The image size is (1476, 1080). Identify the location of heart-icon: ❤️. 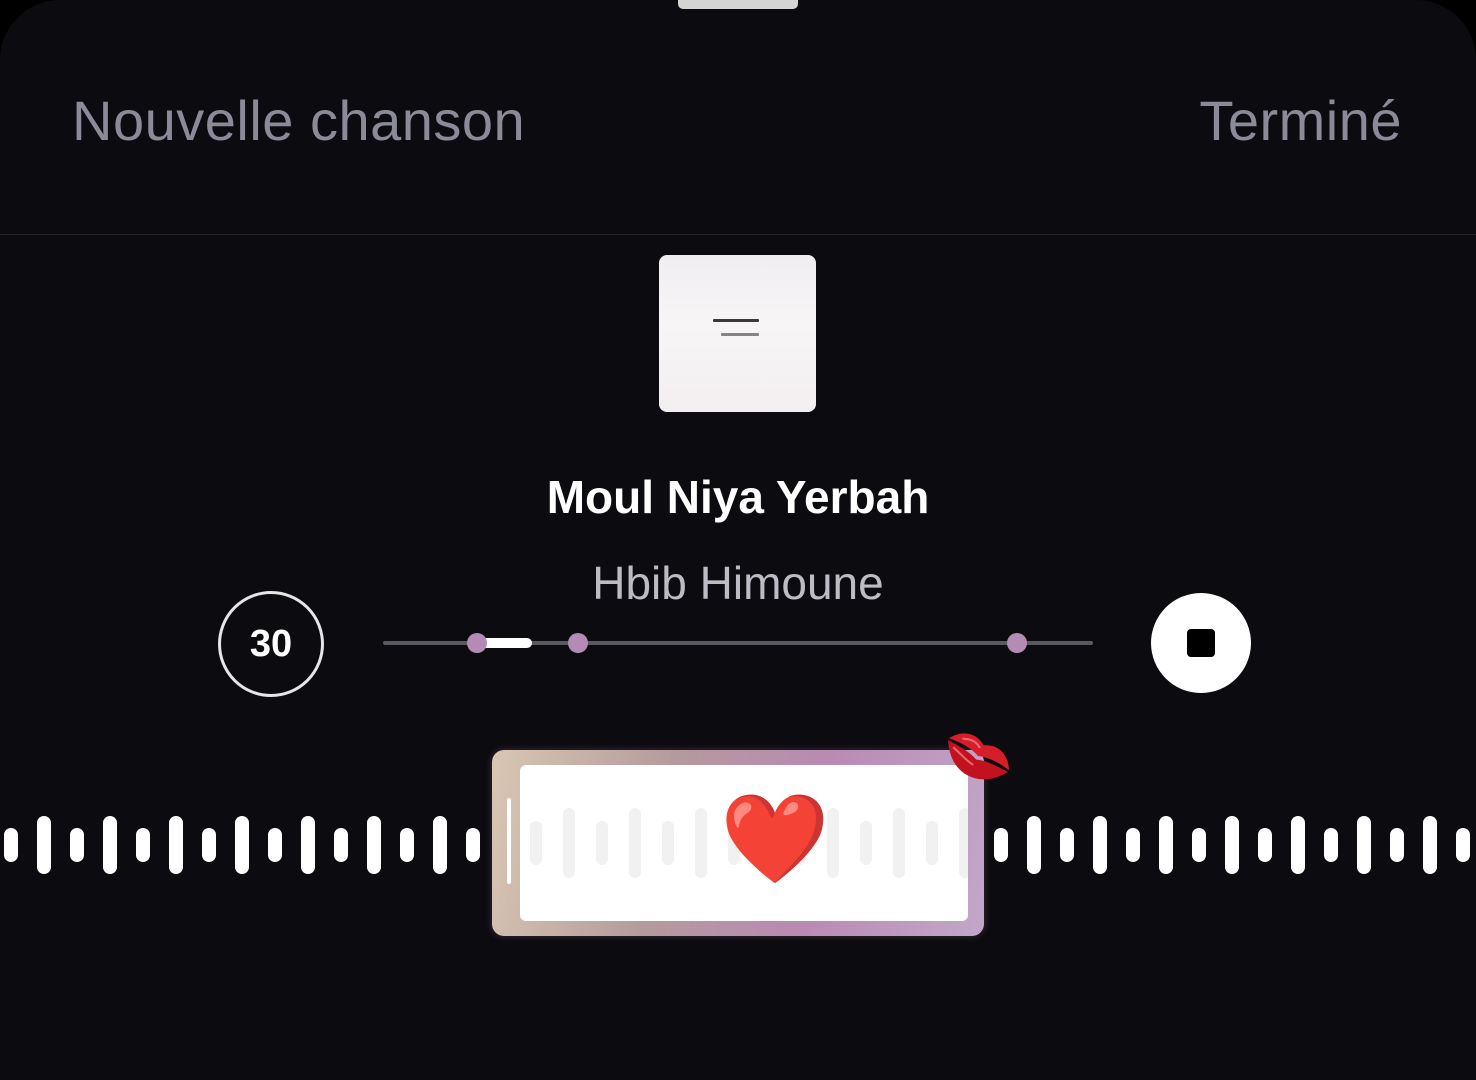
(775, 838).